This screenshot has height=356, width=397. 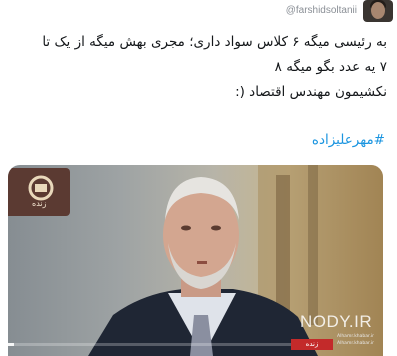 I want to click on channel-name: زنده, so click(x=39, y=203).